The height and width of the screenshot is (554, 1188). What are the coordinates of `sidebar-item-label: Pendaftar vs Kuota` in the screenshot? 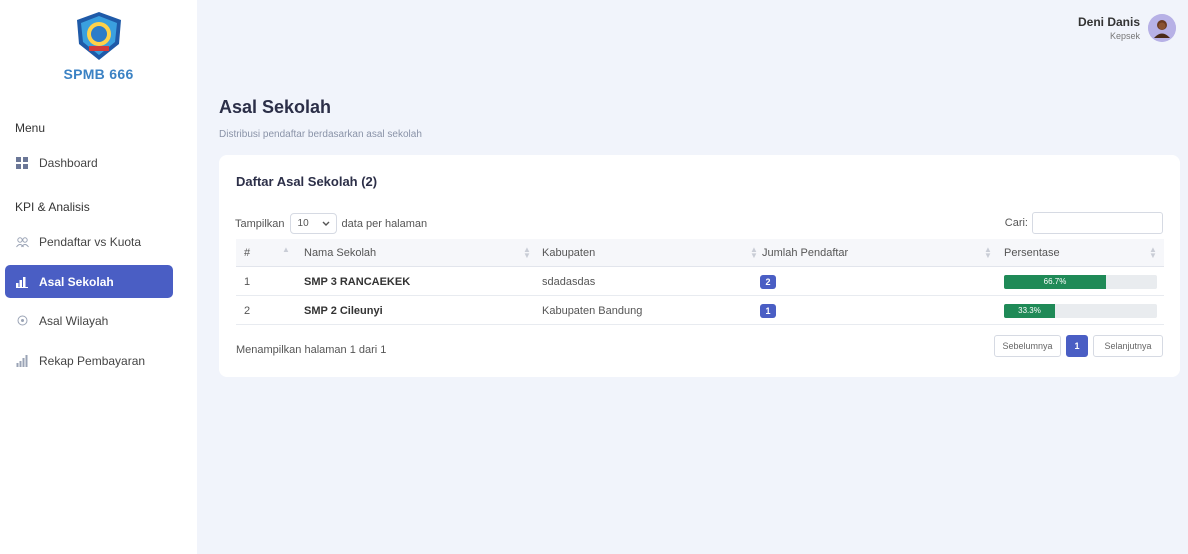 It's located at (90, 241).